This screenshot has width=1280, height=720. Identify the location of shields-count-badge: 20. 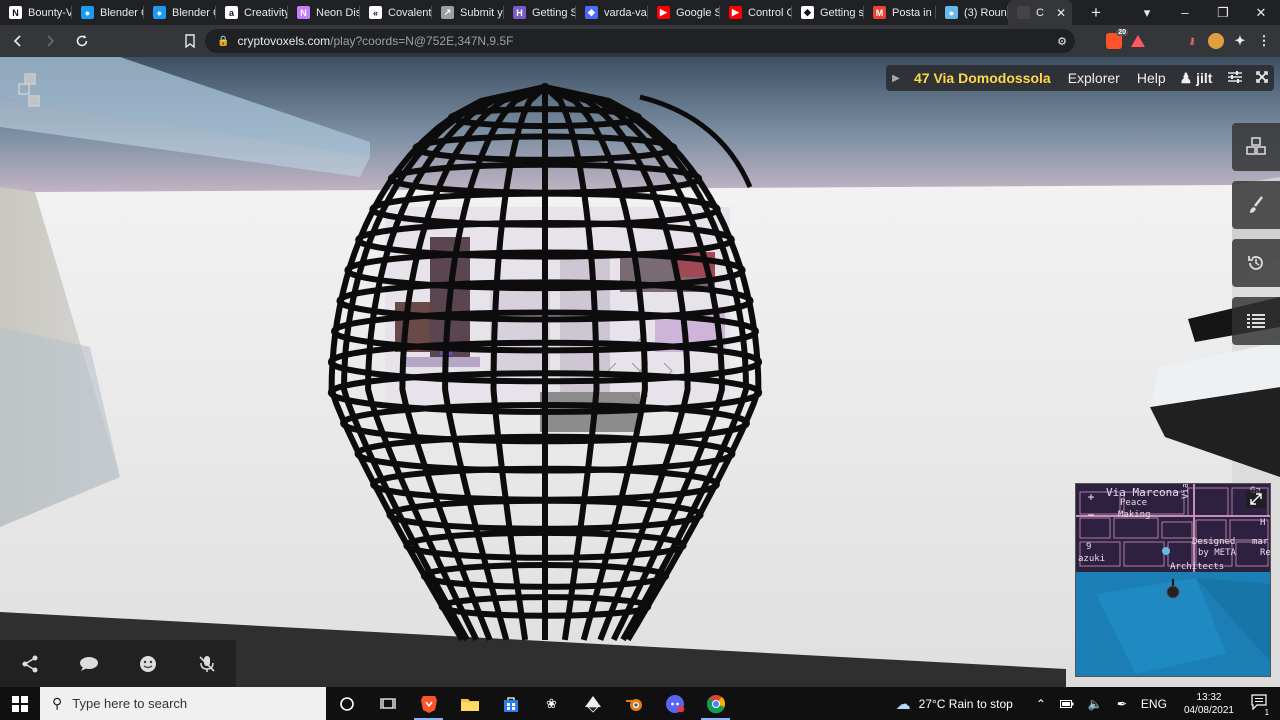
(1122, 32).